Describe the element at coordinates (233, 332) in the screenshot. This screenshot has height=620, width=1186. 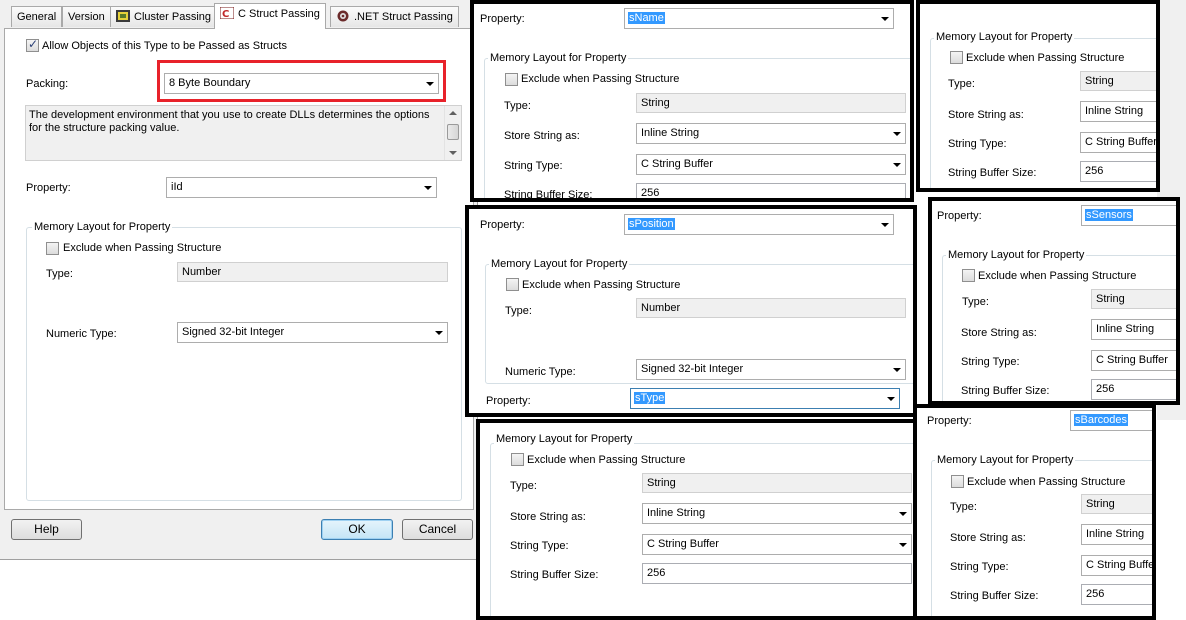
I see `numeric-type-value: Signed 32-bit Integer` at that location.